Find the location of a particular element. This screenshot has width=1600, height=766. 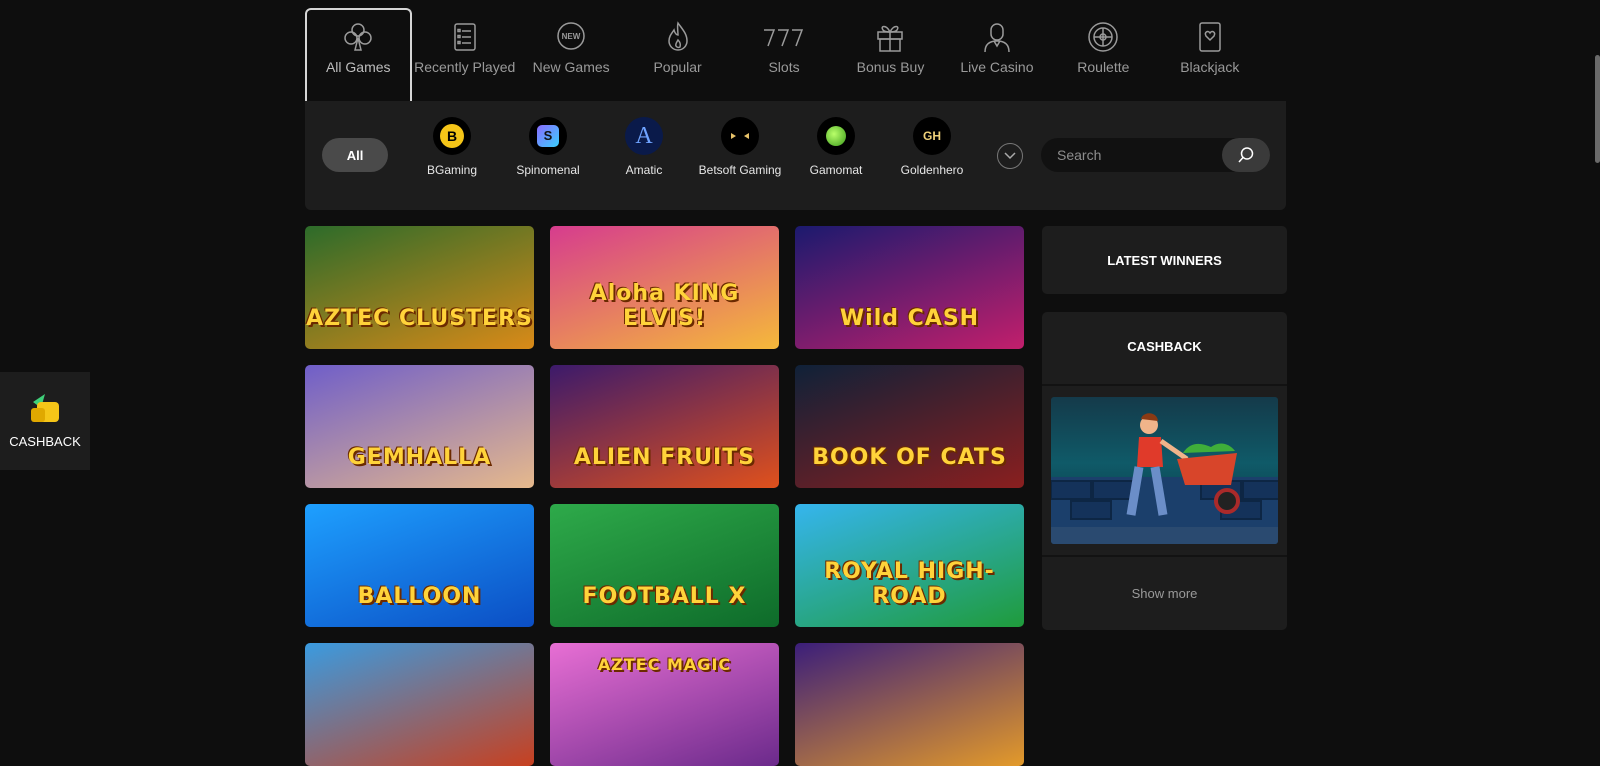

search-button is located at coordinates (1246, 155).